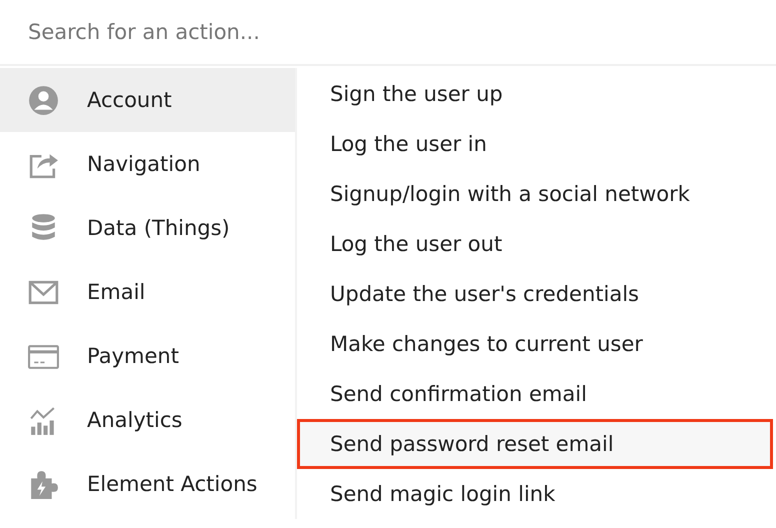 Image resolution: width=776 pixels, height=528 pixels. What do you see at coordinates (147, 100) in the screenshot?
I see `category-item: Account` at bounding box center [147, 100].